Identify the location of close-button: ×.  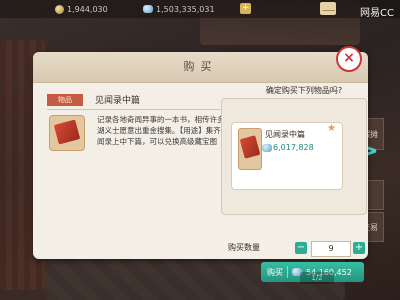
(349, 59).